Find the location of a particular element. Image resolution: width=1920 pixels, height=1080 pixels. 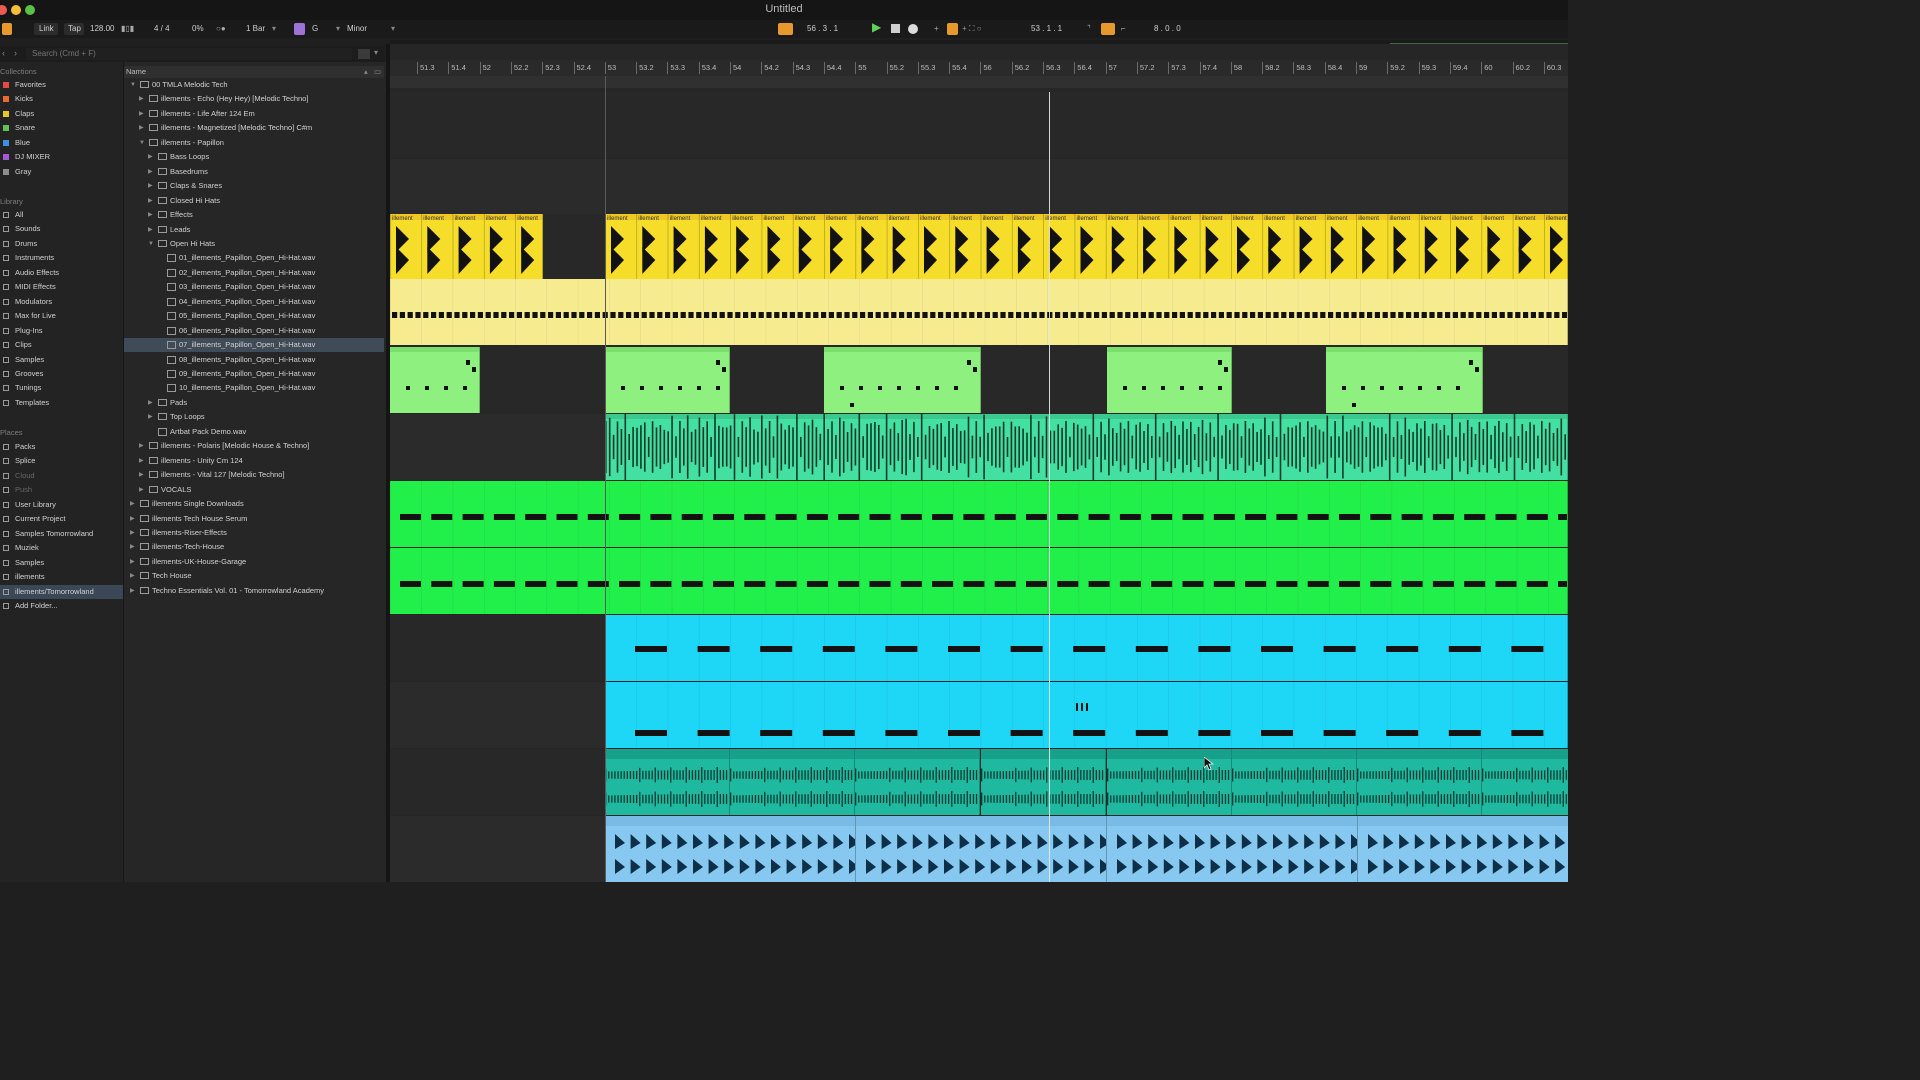

library-item: Plug-Ins is located at coordinates (61, 331).